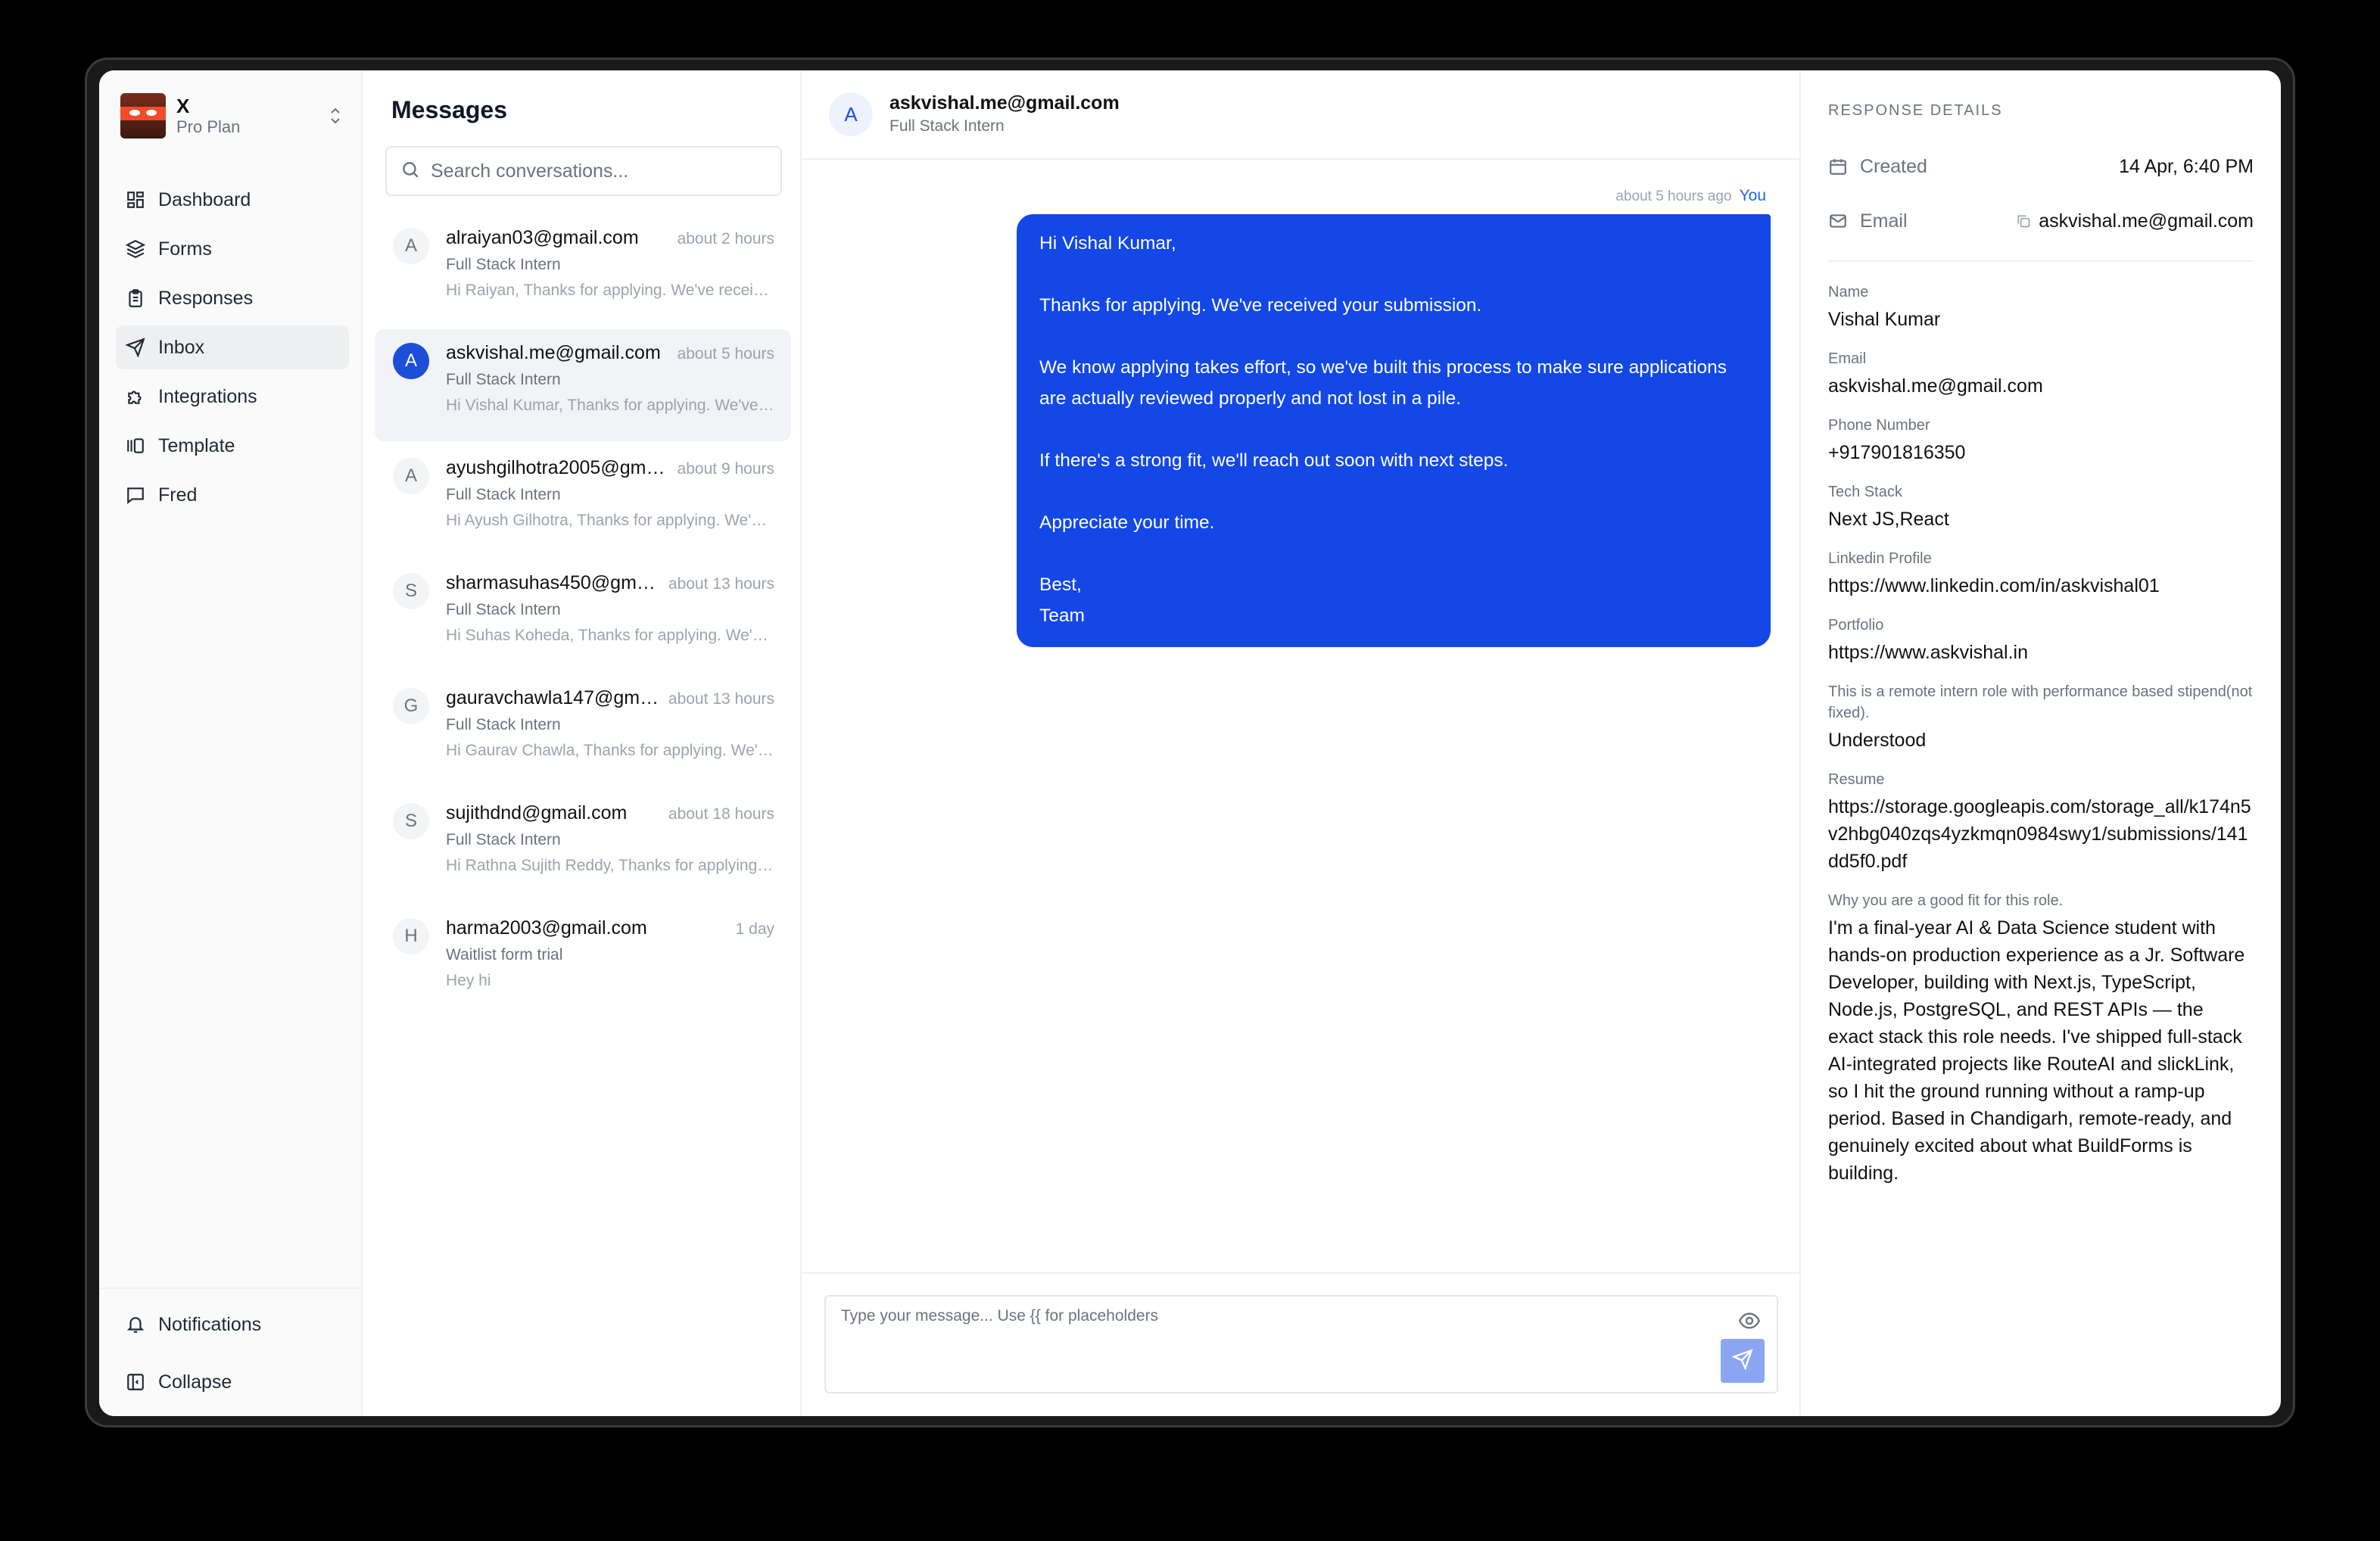  What do you see at coordinates (2041, 374) in the screenshot?
I see `field-email: Email askvishal.me@gmail.com` at bounding box center [2041, 374].